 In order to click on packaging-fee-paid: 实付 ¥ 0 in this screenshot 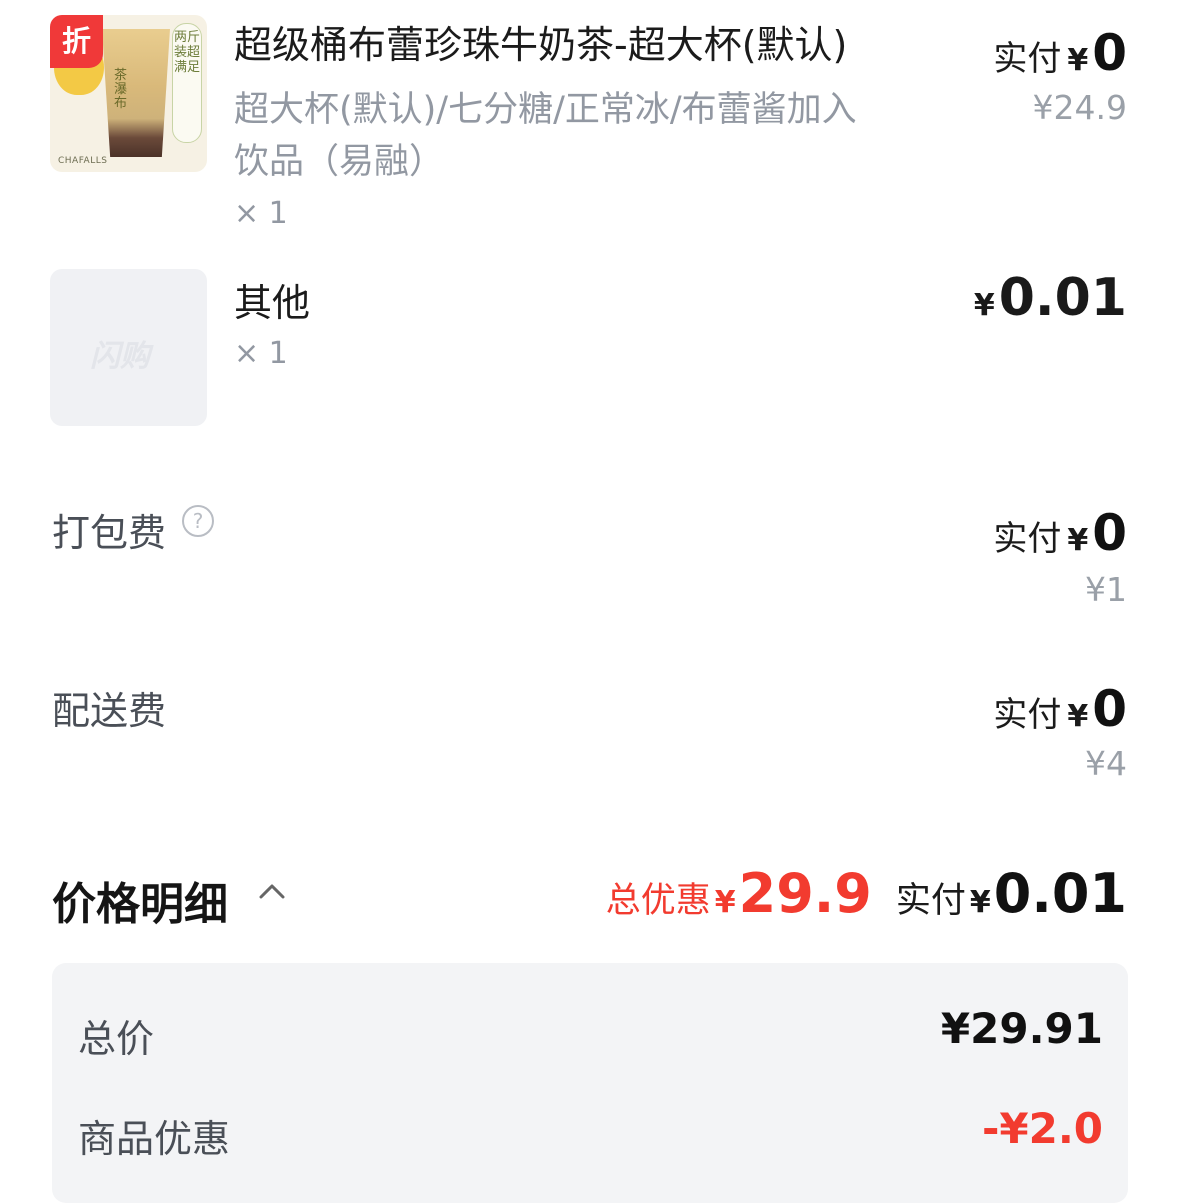, I will do `click(1060, 533)`.